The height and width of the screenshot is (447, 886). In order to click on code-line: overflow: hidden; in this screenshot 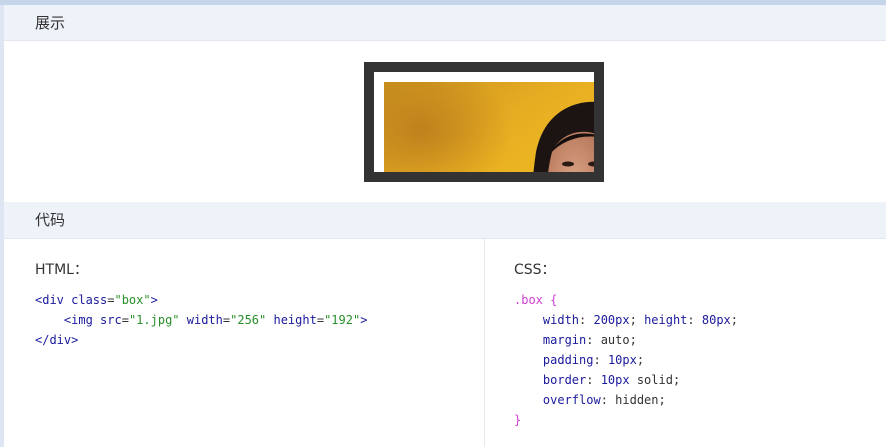, I will do `click(626, 400)`.